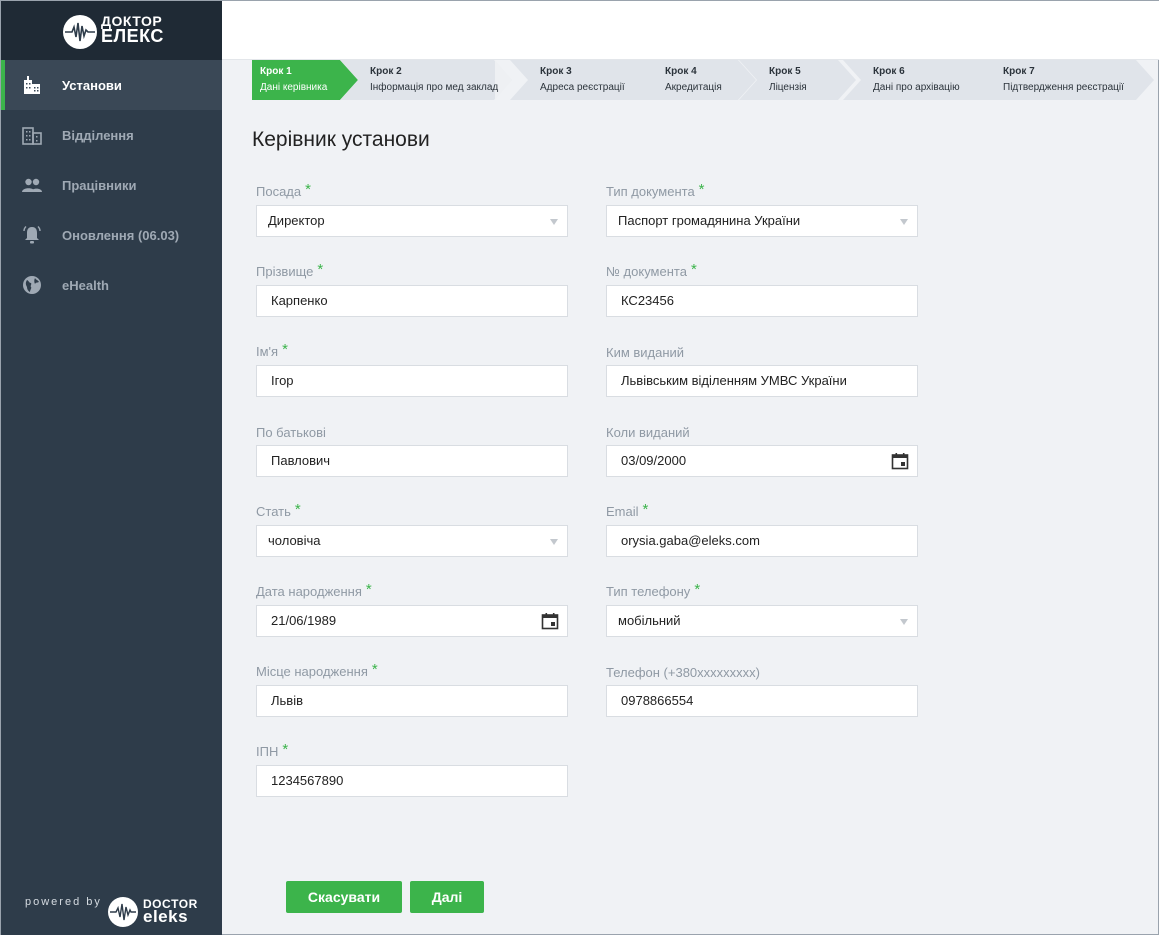 This screenshot has width=1159, height=935. Describe the element at coordinates (314, 590) in the screenshot. I see `birth-date-label: Дата народження *` at that location.